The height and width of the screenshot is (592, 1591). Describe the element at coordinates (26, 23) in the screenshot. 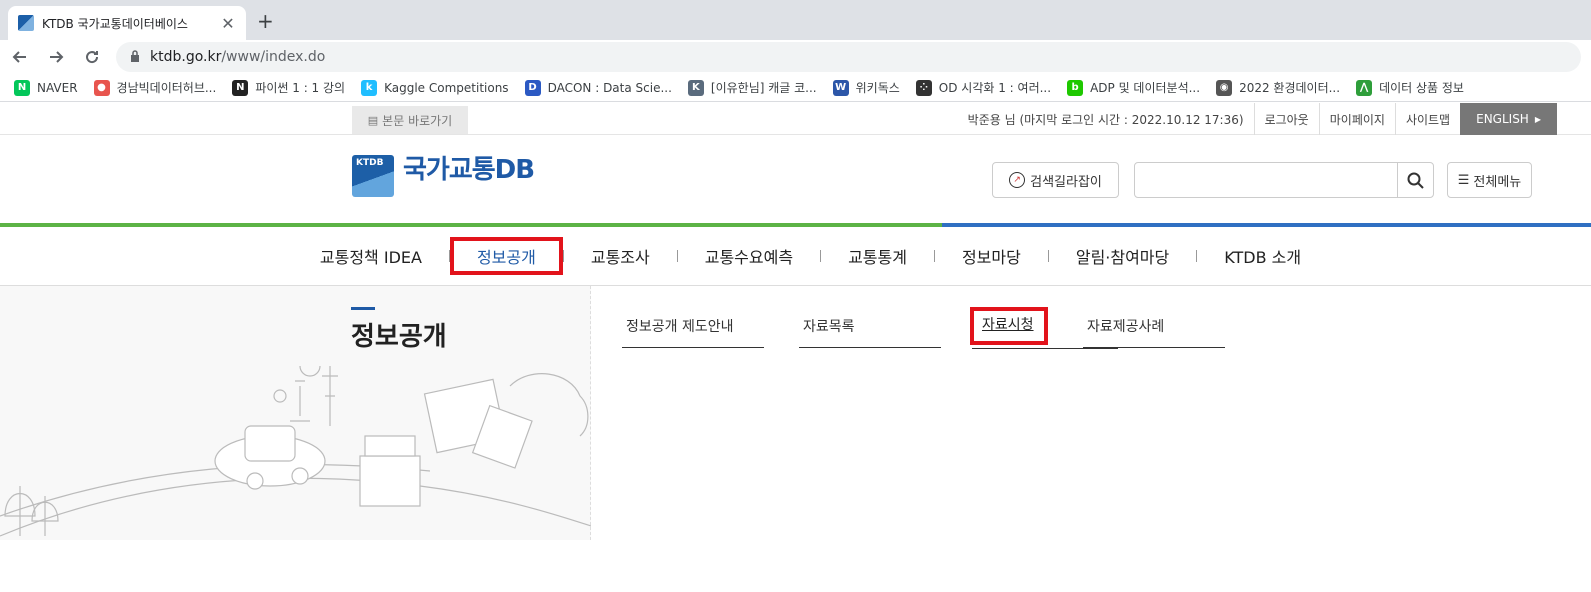

I see `ktdb-favicon` at that location.